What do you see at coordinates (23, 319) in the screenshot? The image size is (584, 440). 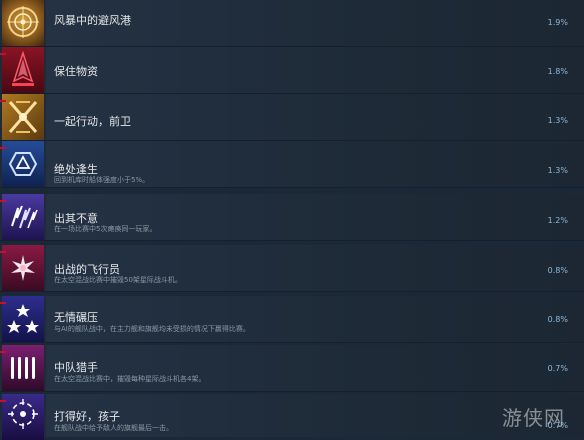 I see `three-stars-icon` at bounding box center [23, 319].